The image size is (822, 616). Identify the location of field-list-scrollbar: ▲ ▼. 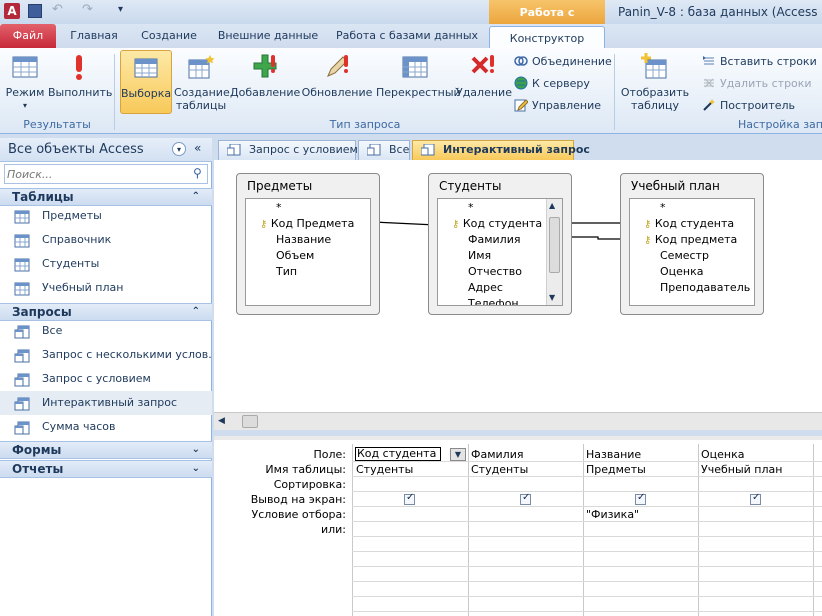
(554, 252).